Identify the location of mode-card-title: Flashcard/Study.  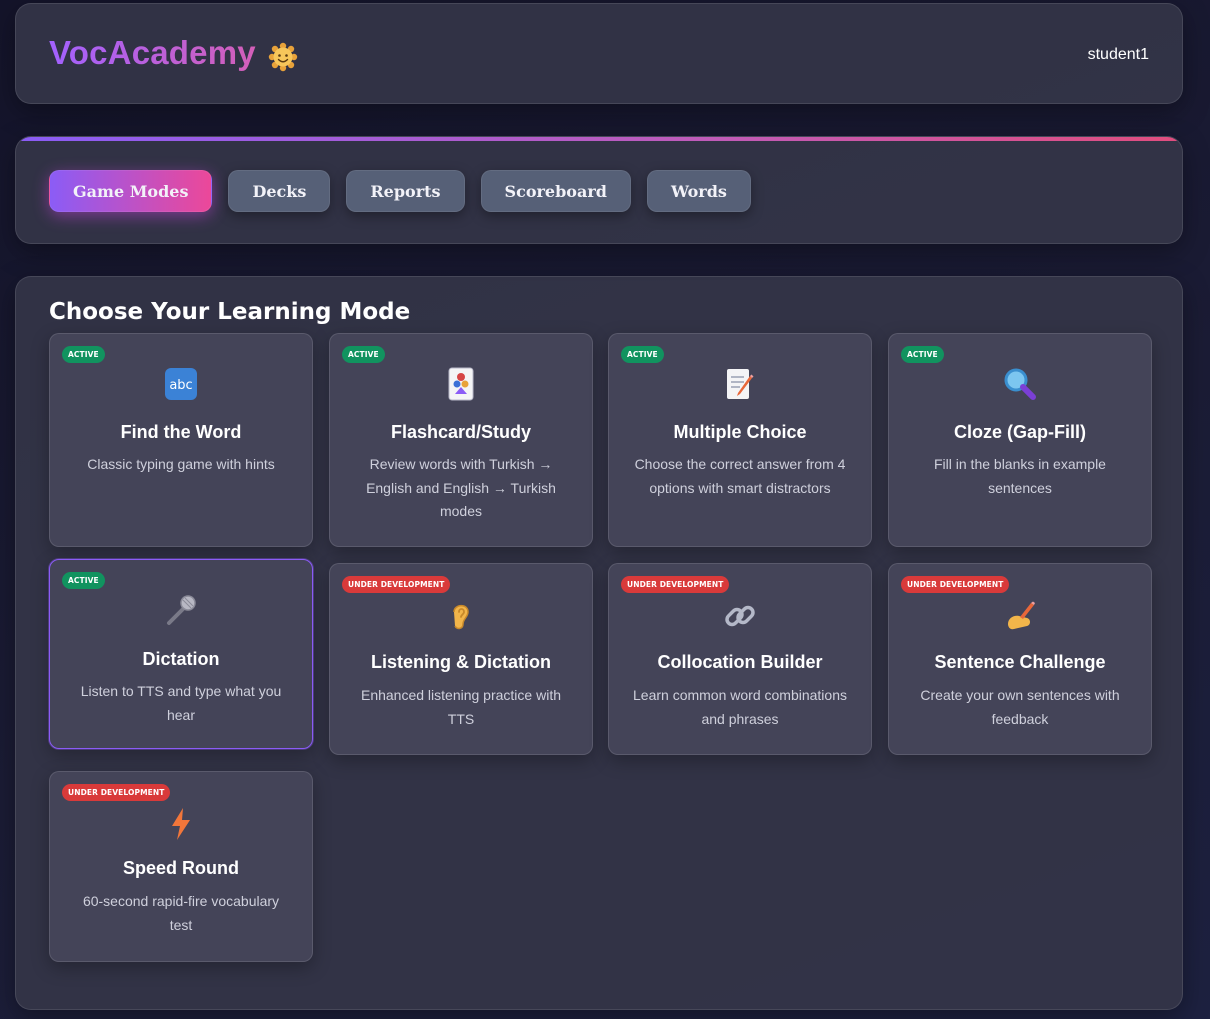
(461, 432).